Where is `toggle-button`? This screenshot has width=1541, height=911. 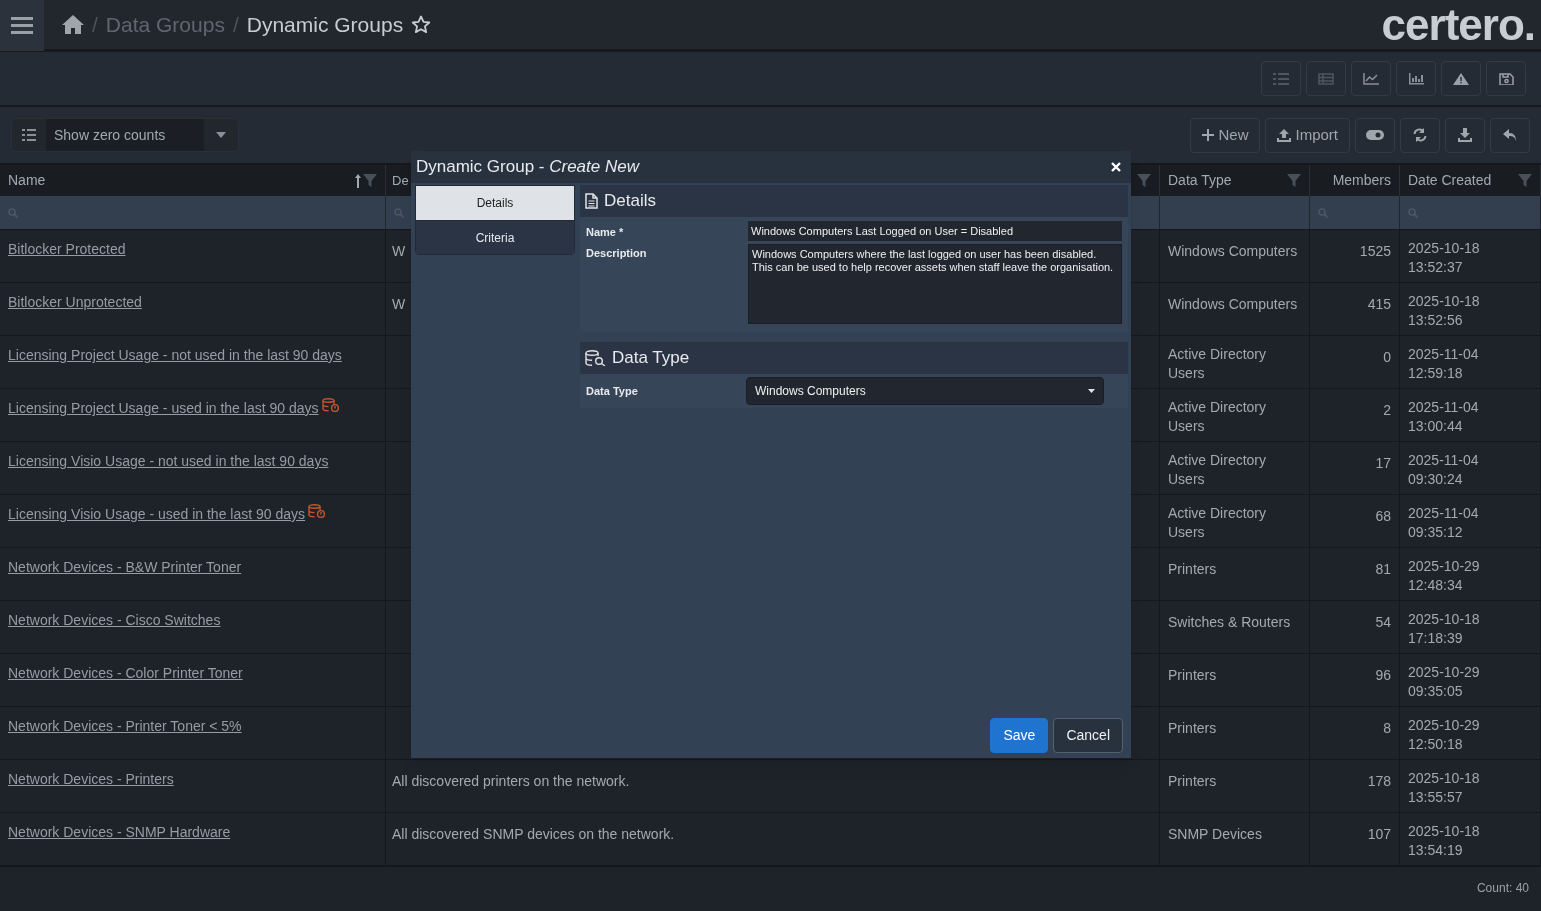 toggle-button is located at coordinates (1375, 135).